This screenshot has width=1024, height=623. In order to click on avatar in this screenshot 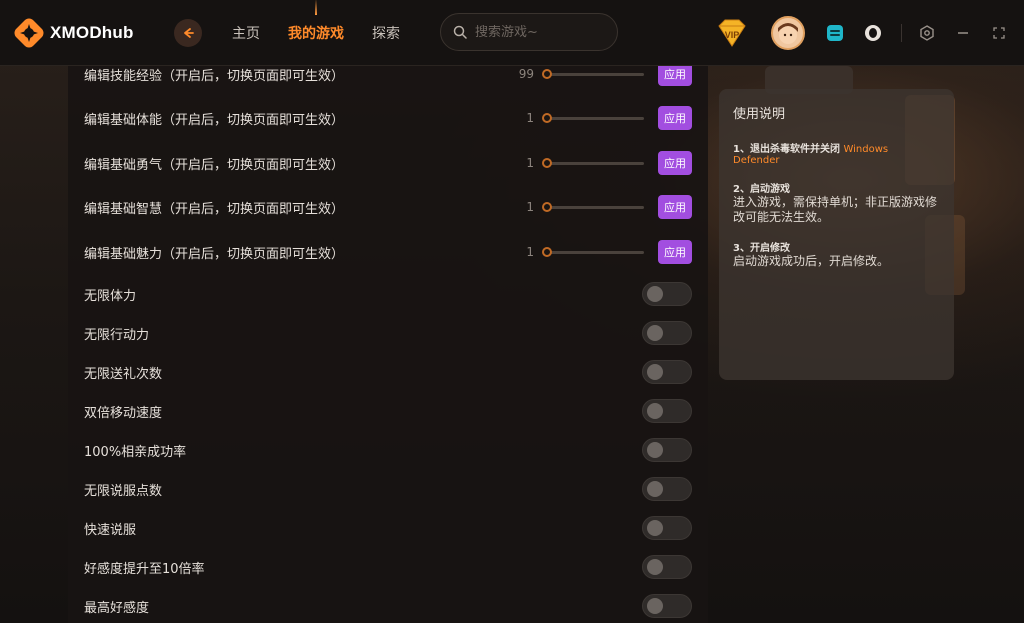, I will do `click(788, 33)`.